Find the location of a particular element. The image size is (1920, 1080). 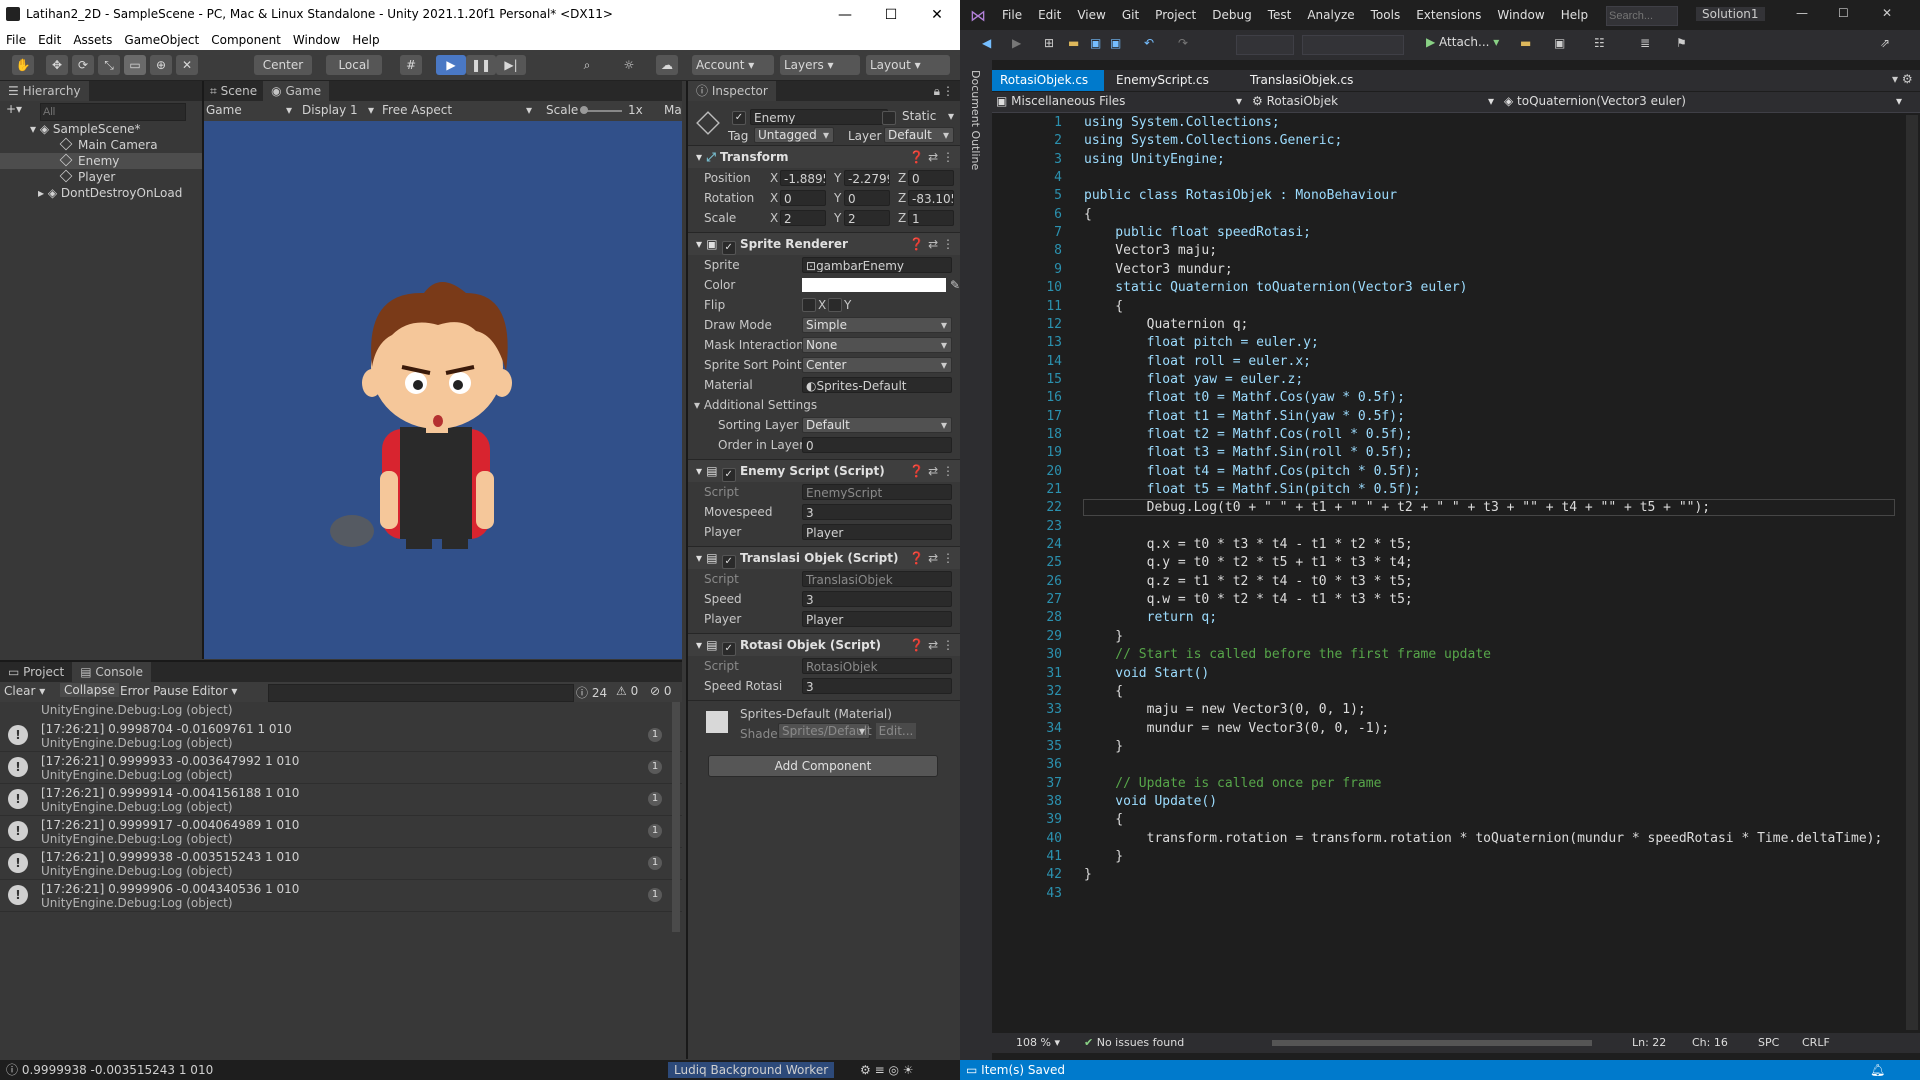

lock-icon: 🔒︎ is located at coordinates (937, 91).